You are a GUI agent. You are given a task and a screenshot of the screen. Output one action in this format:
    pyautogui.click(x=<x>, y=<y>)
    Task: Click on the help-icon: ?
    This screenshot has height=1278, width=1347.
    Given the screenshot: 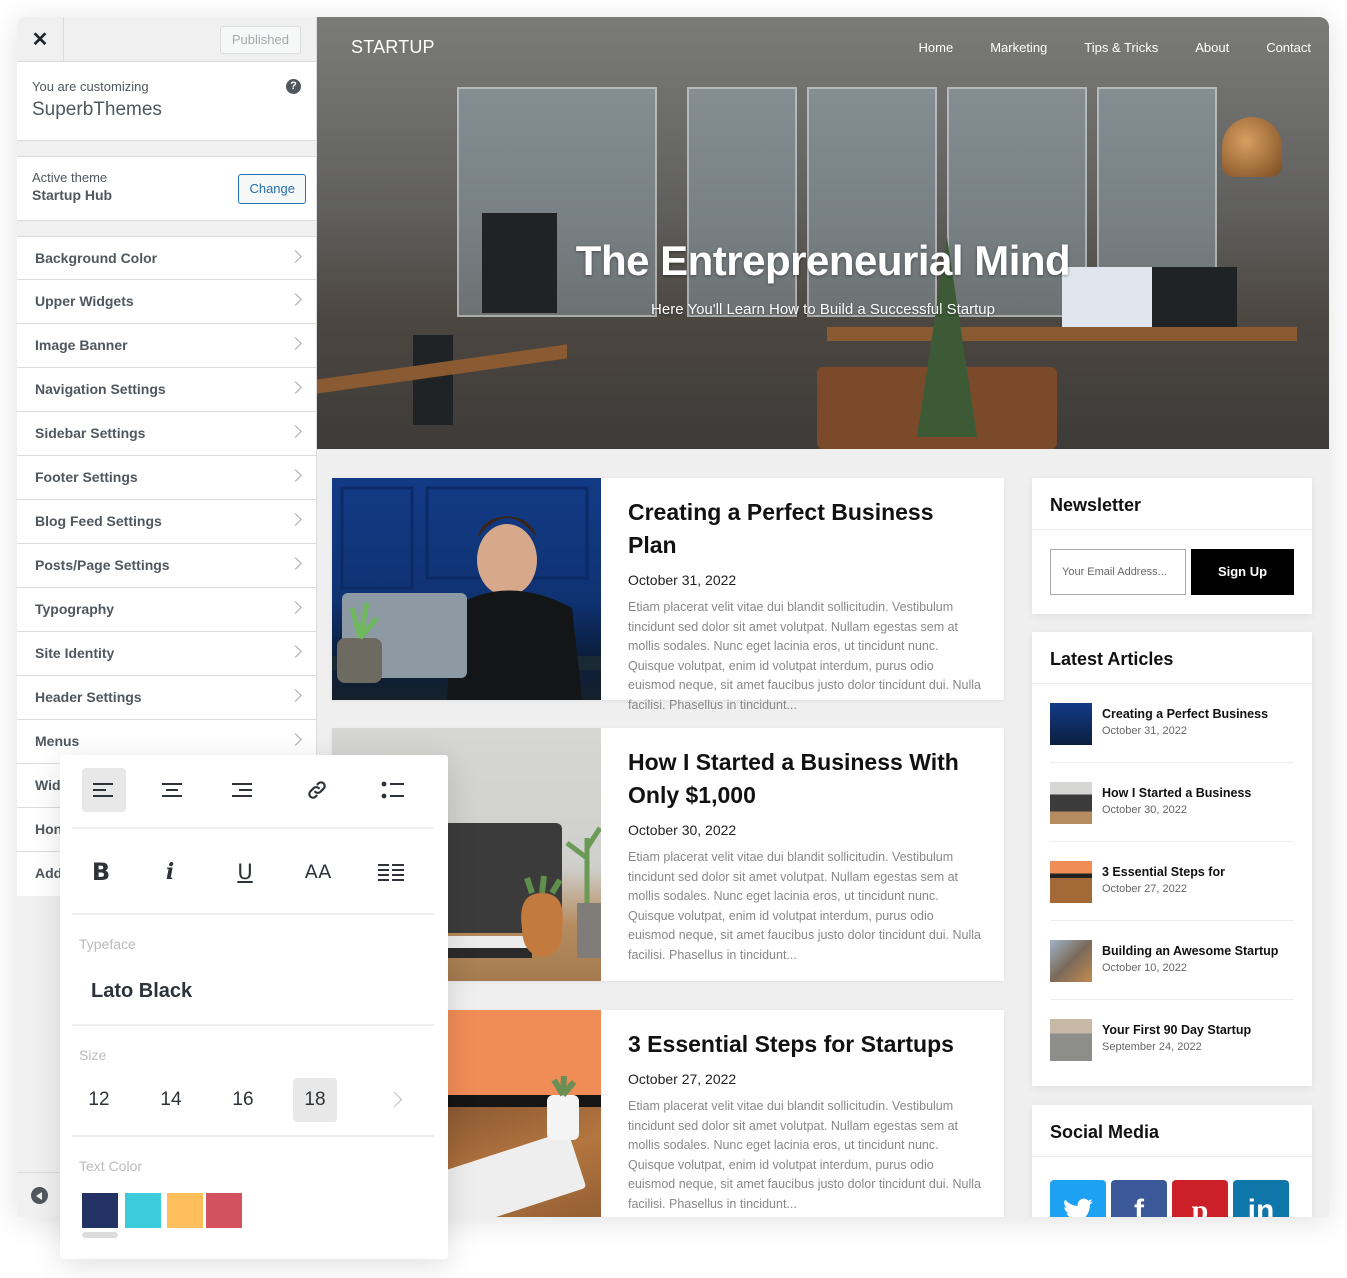 What is the action you would take?
    pyautogui.click(x=293, y=86)
    